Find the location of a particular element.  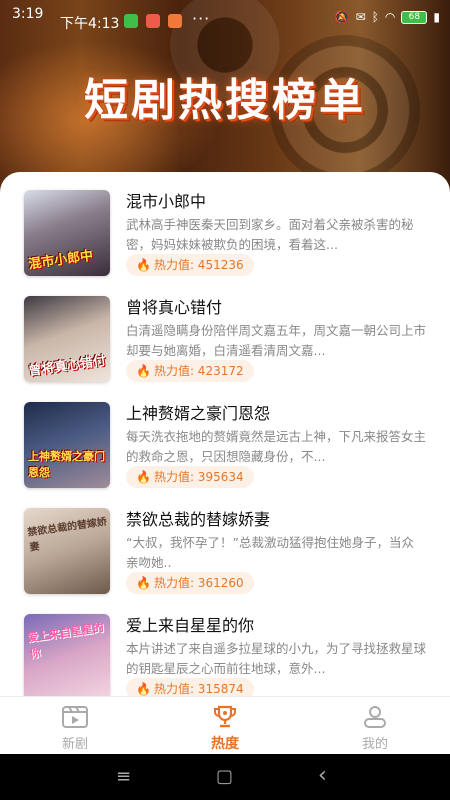

tab-hot: 热度 is located at coordinates (225, 725).